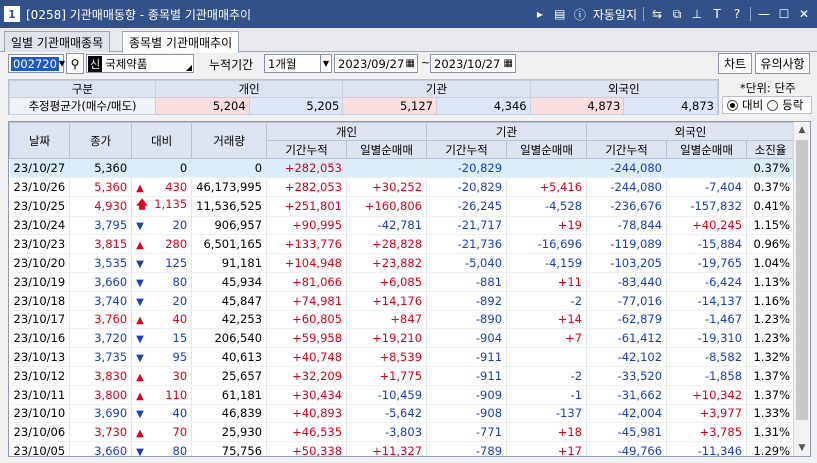 This screenshot has height=463, width=817. I want to click on cell-ind-daily: +160,806, so click(387, 206).